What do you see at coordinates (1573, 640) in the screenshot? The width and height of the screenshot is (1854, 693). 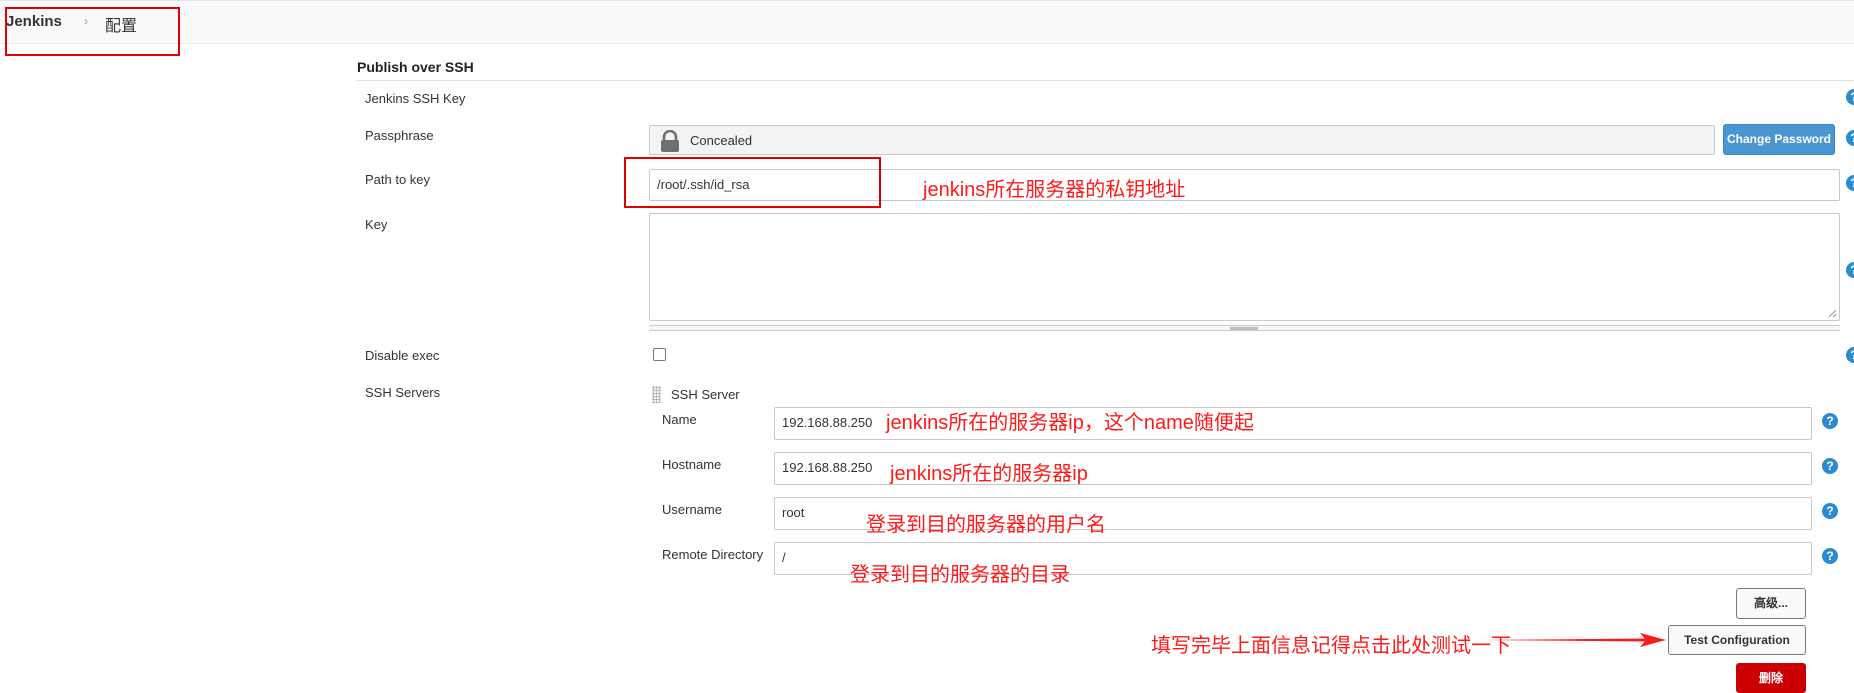 I see `arrow-right-icon` at bounding box center [1573, 640].